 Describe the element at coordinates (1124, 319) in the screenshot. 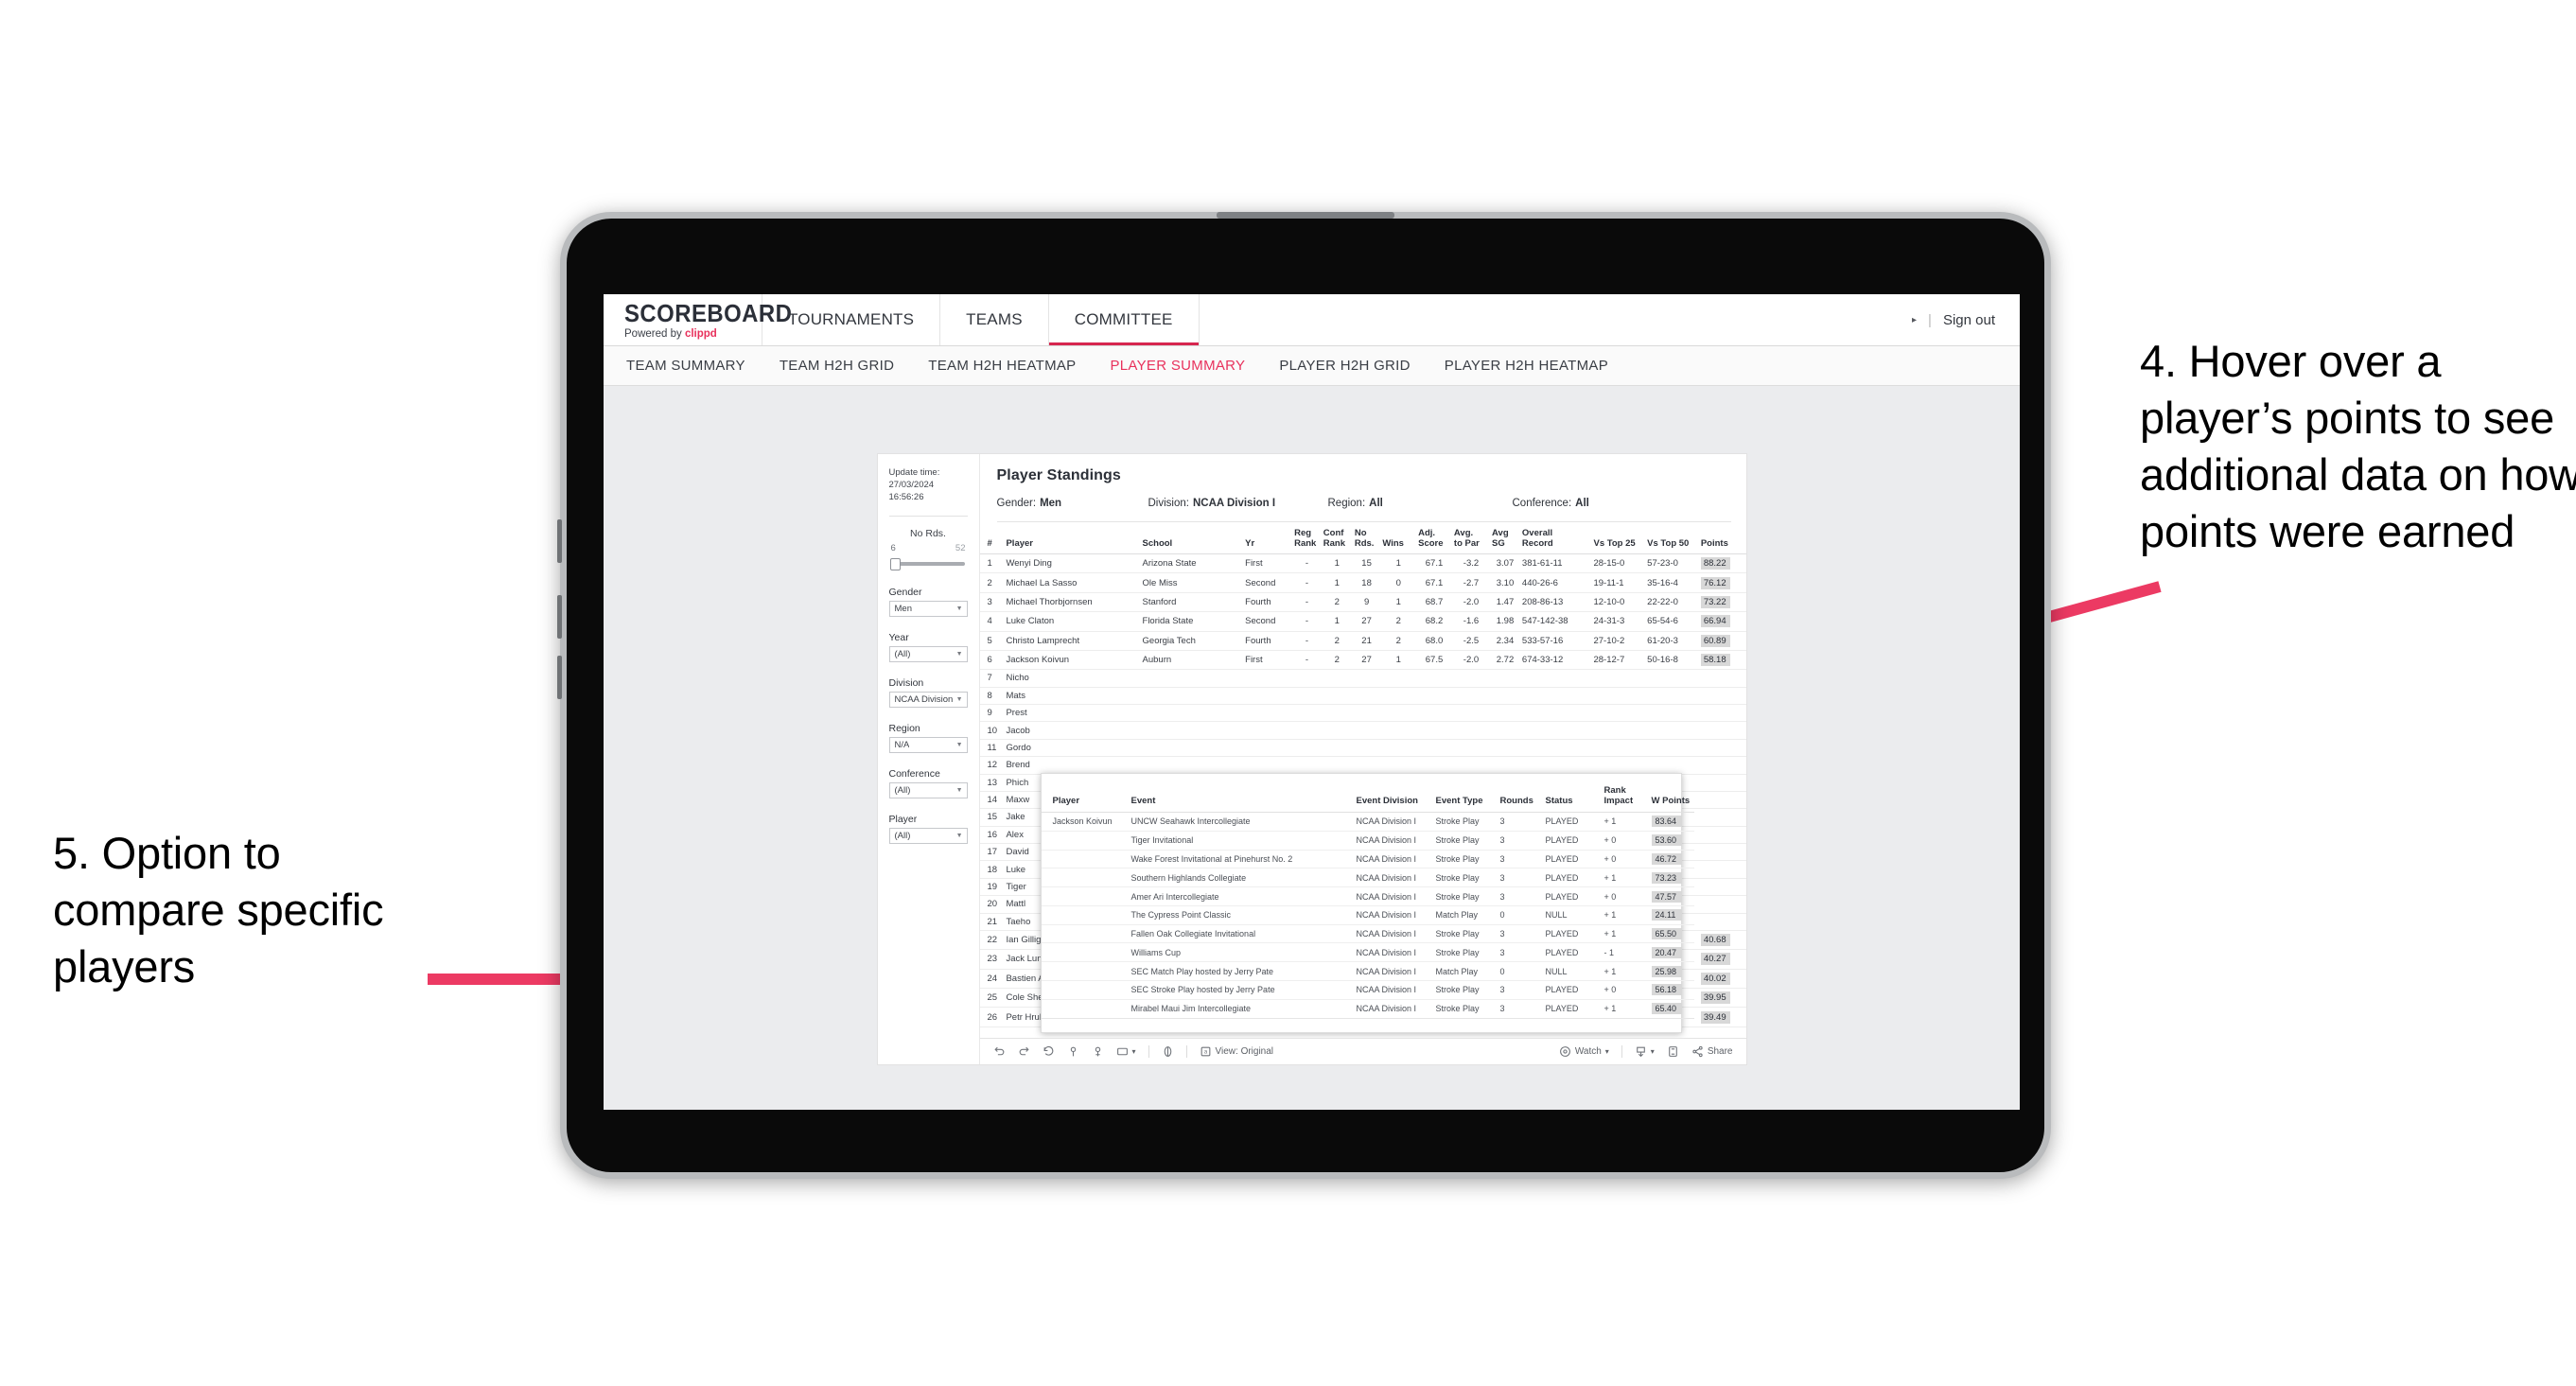

I see `nav-item-committee: COMMITTEE` at that location.